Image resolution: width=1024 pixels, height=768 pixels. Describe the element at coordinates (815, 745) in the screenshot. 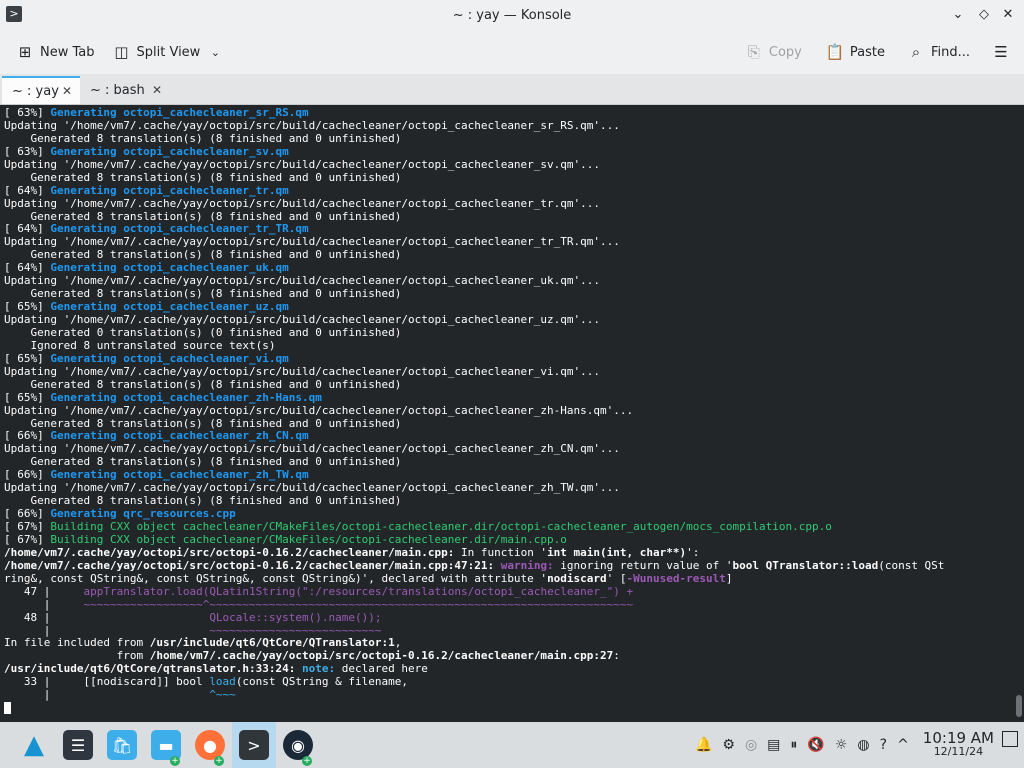

I see `volume-muted-icon: 🔇` at that location.